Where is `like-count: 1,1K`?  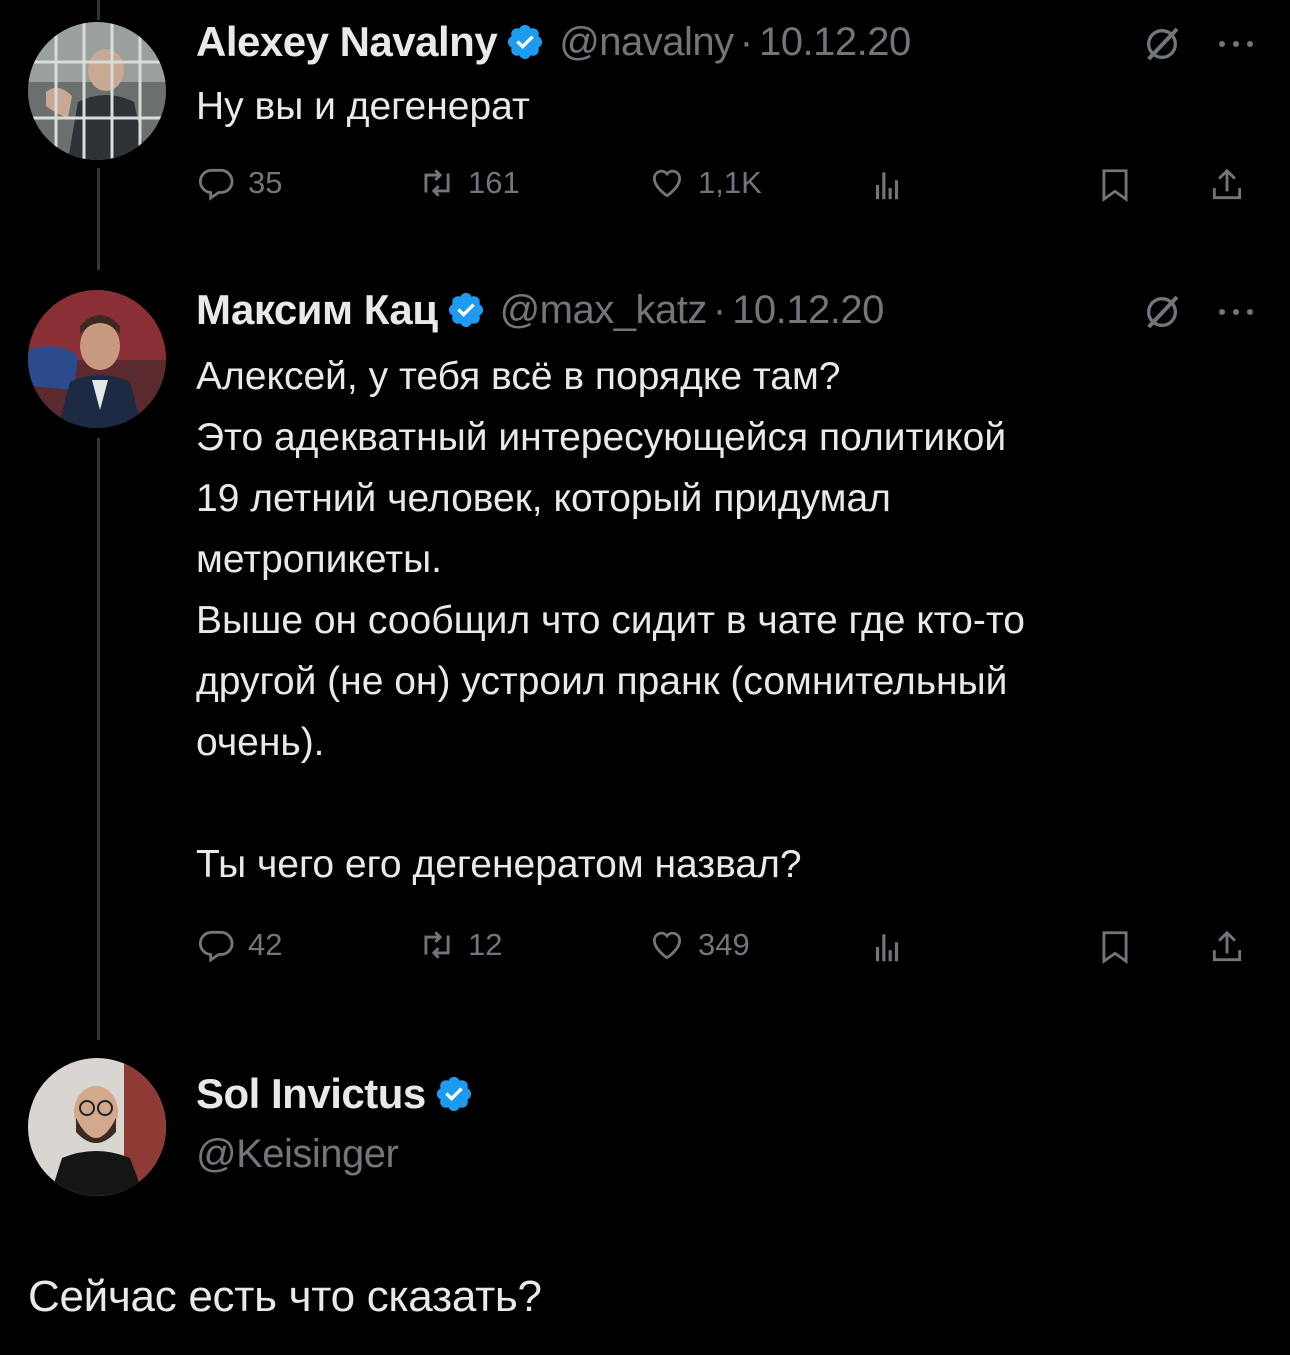 like-count: 1,1K is located at coordinates (730, 182).